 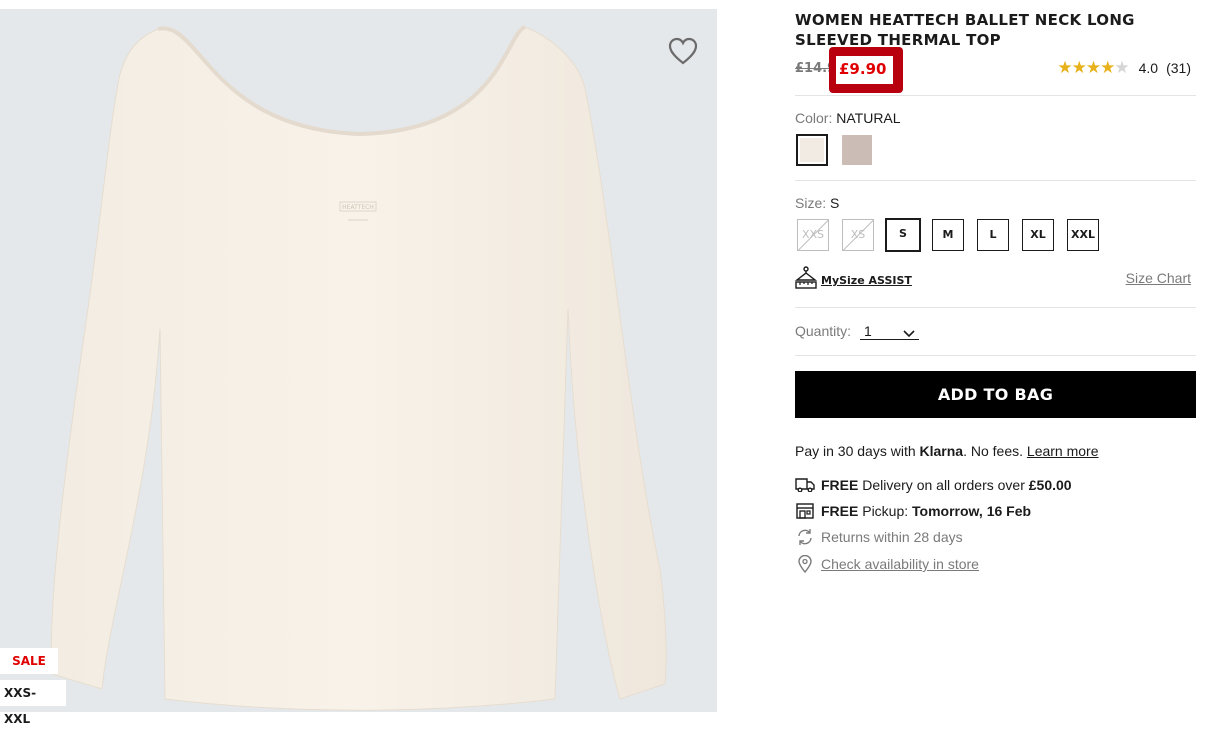 I want to click on size-selected-value: S, so click(x=835, y=203).